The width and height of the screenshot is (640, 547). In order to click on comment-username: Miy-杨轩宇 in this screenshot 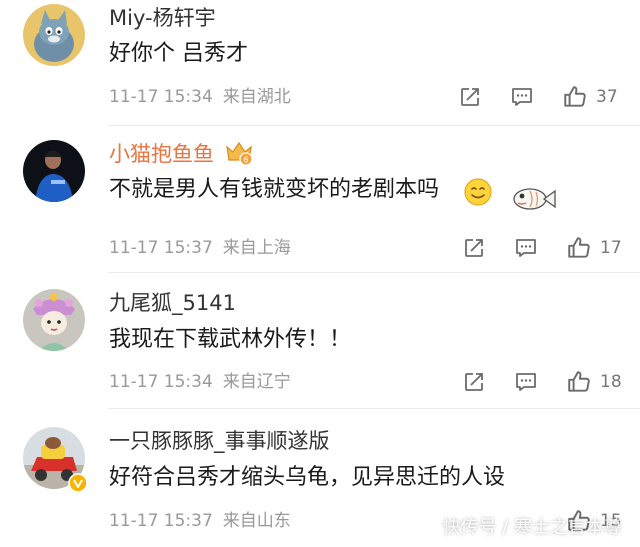, I will do `click(162, 18)`.